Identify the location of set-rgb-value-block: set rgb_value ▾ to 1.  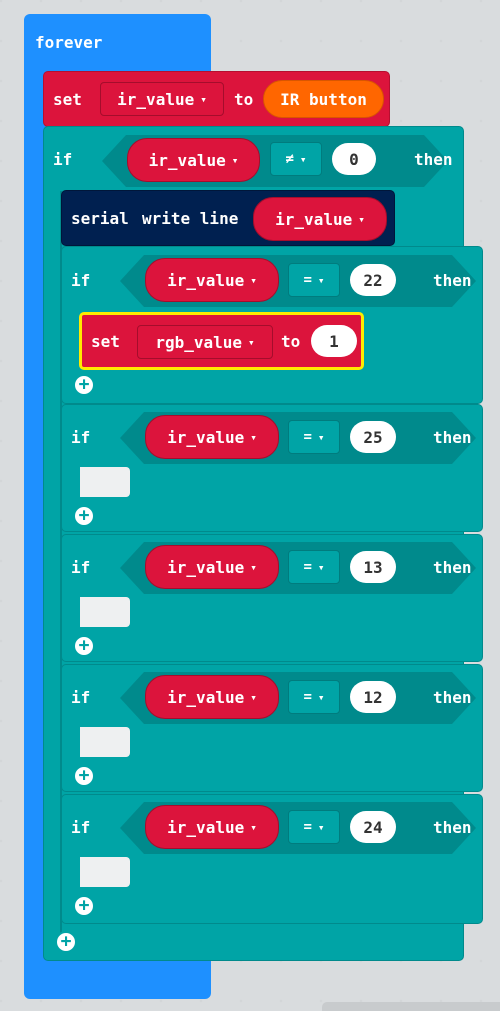
(221, 341).